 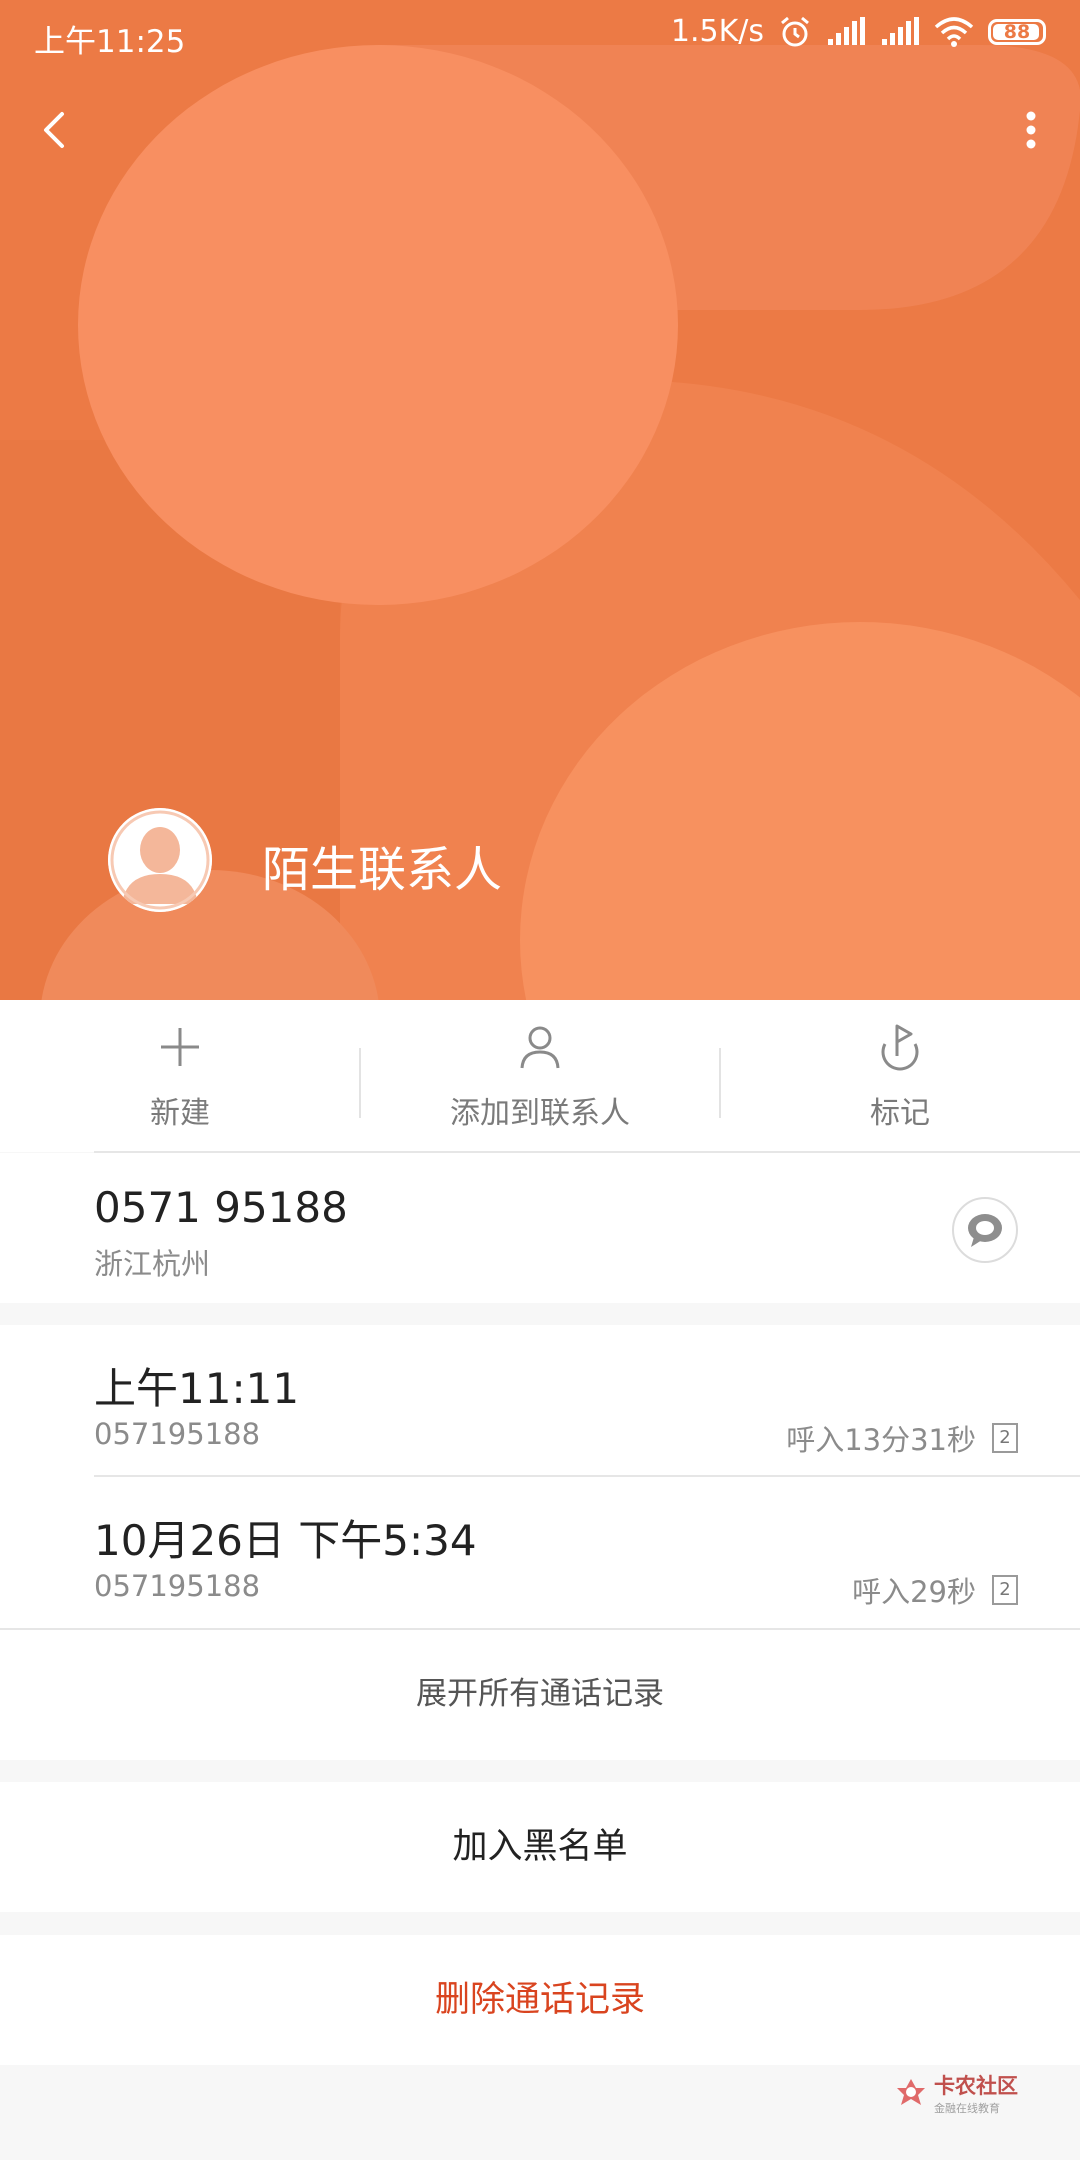 I want to click on action-bar: 新建 添加到联系人 标记, so click(x=540, y=1076).